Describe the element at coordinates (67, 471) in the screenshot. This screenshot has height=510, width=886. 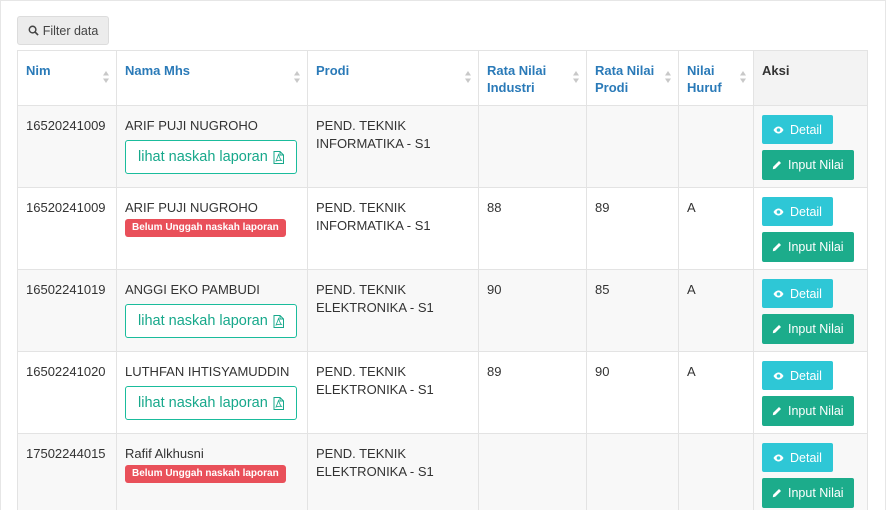
I see `nim-cell: 17502244015` at that location.